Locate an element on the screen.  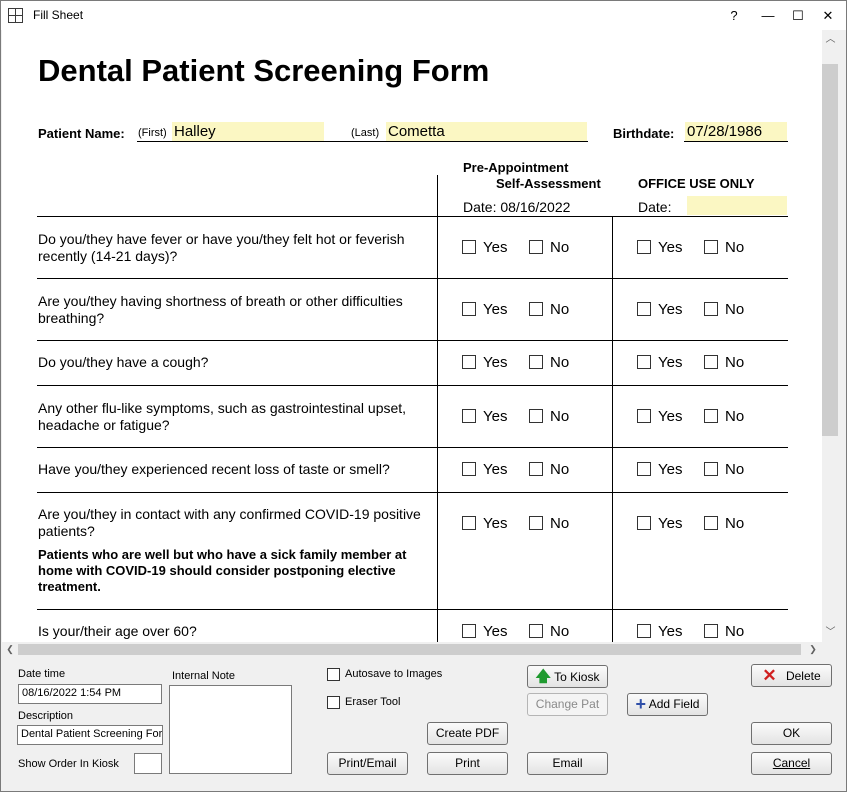
ok-button: OK is located at coordinates (791, 733).